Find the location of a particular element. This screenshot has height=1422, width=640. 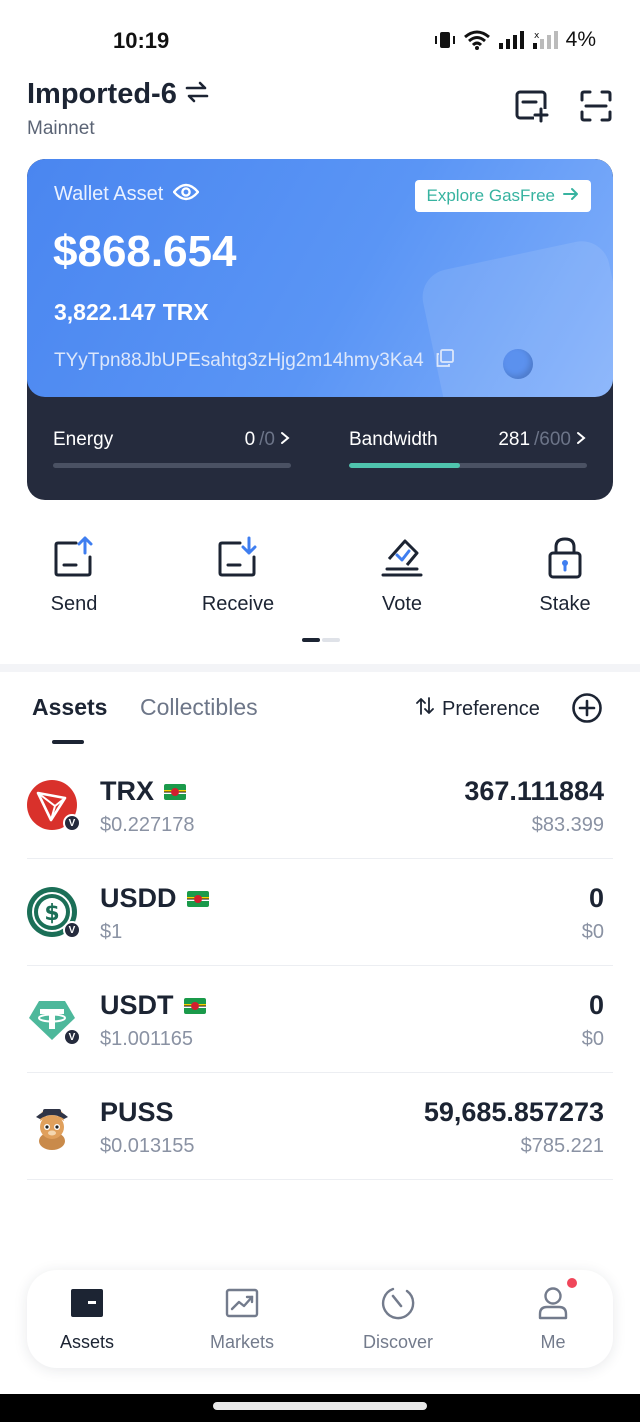

nav-markets-label: Markets is located at coordinates (241, 1342).